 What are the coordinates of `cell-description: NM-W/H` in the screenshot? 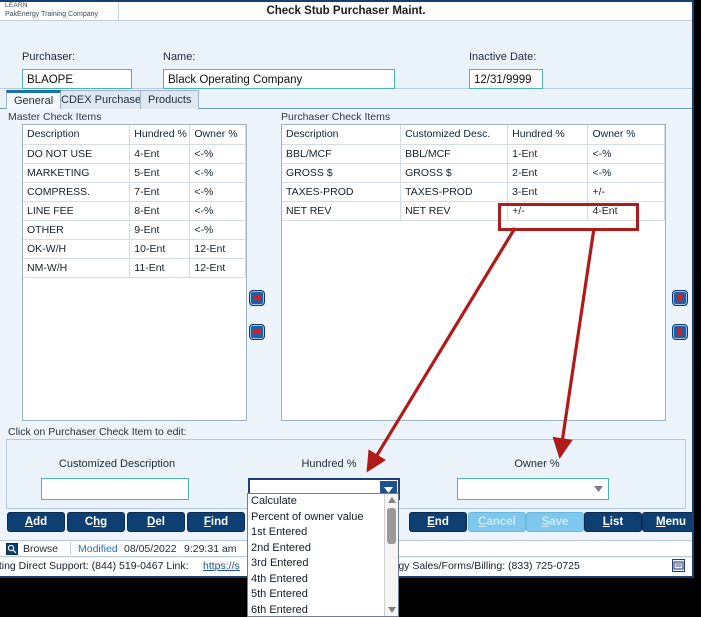 It's located at (77, 268).